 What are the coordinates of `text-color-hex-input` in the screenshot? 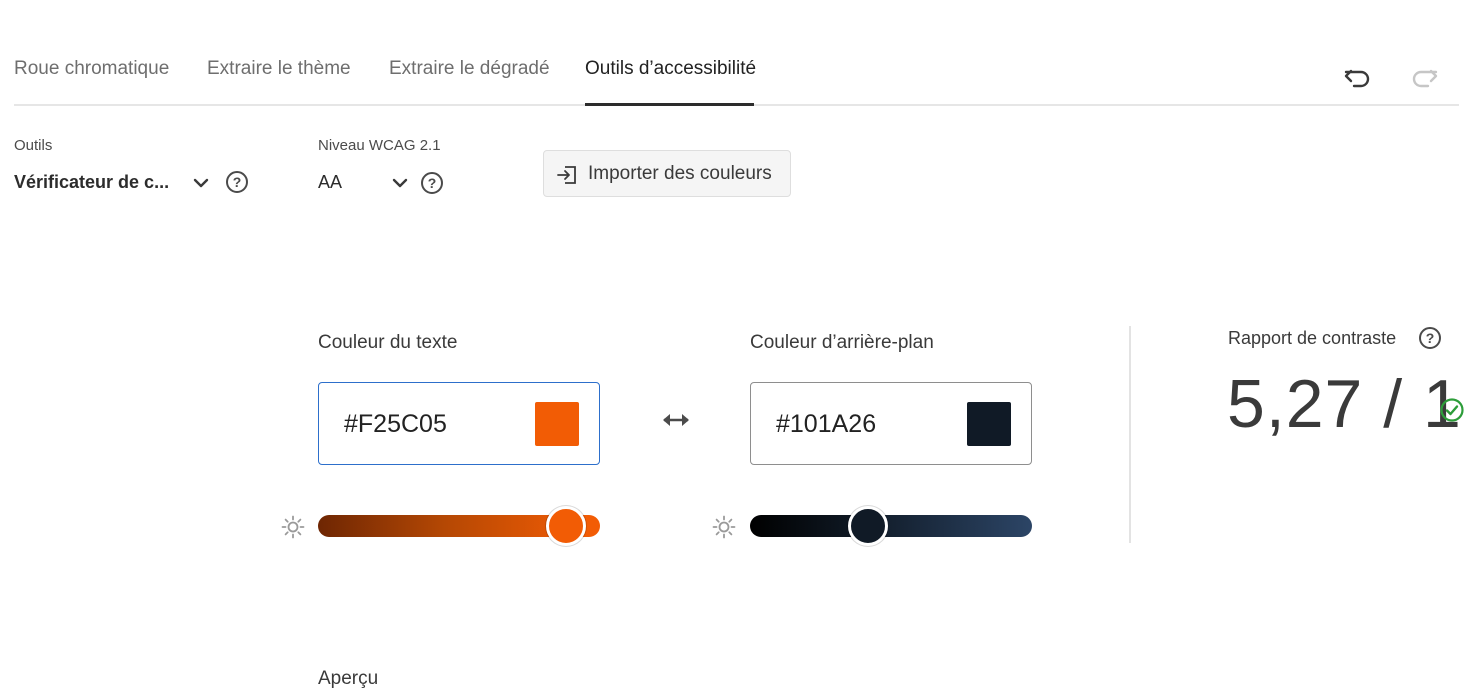 It's located at (429, 424).